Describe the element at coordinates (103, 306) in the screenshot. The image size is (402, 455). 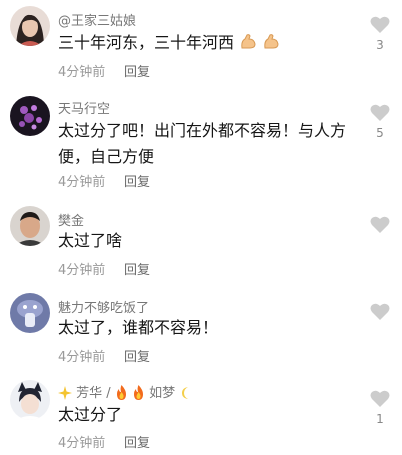
I see `username: 魅力不够吃饭了` at that location.